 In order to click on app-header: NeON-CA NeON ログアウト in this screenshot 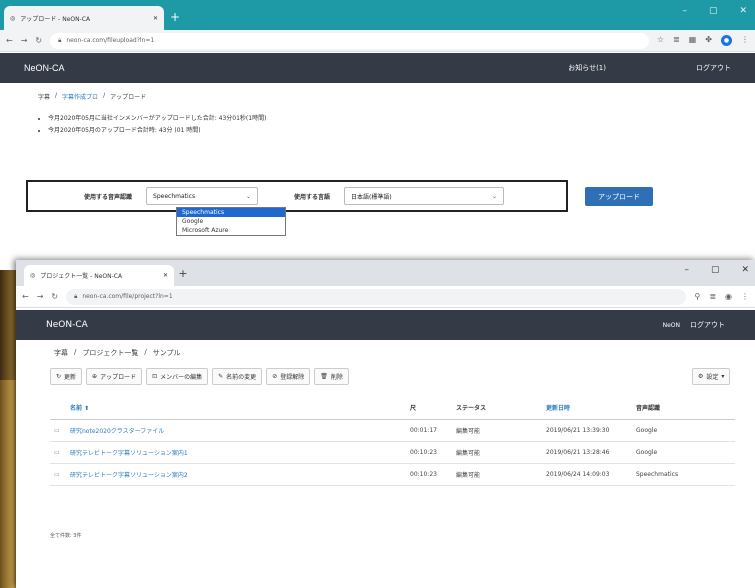, I will do `click(385, 325)`.